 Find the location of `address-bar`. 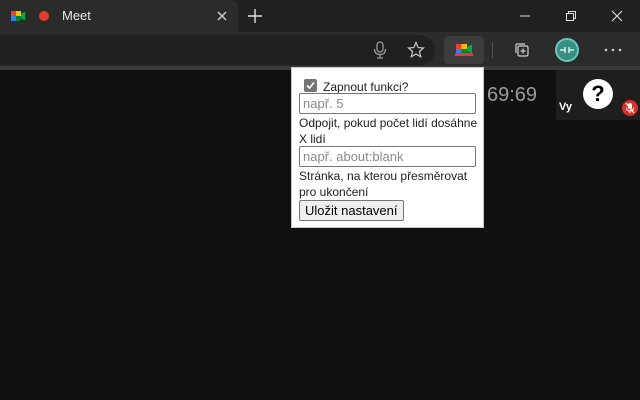

address-bar is located at coordinates (217, 50).